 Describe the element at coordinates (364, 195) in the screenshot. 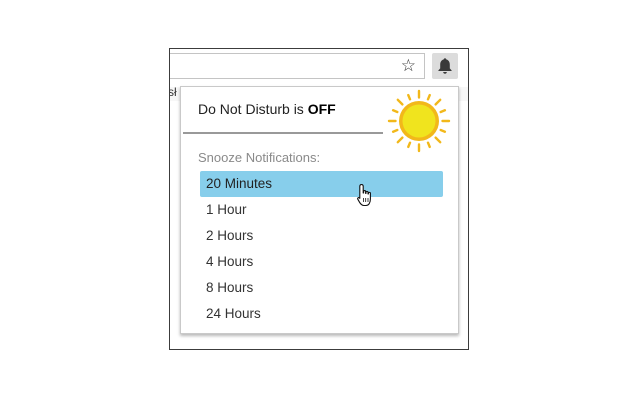

I see `hand-cursor-icon` at that location.